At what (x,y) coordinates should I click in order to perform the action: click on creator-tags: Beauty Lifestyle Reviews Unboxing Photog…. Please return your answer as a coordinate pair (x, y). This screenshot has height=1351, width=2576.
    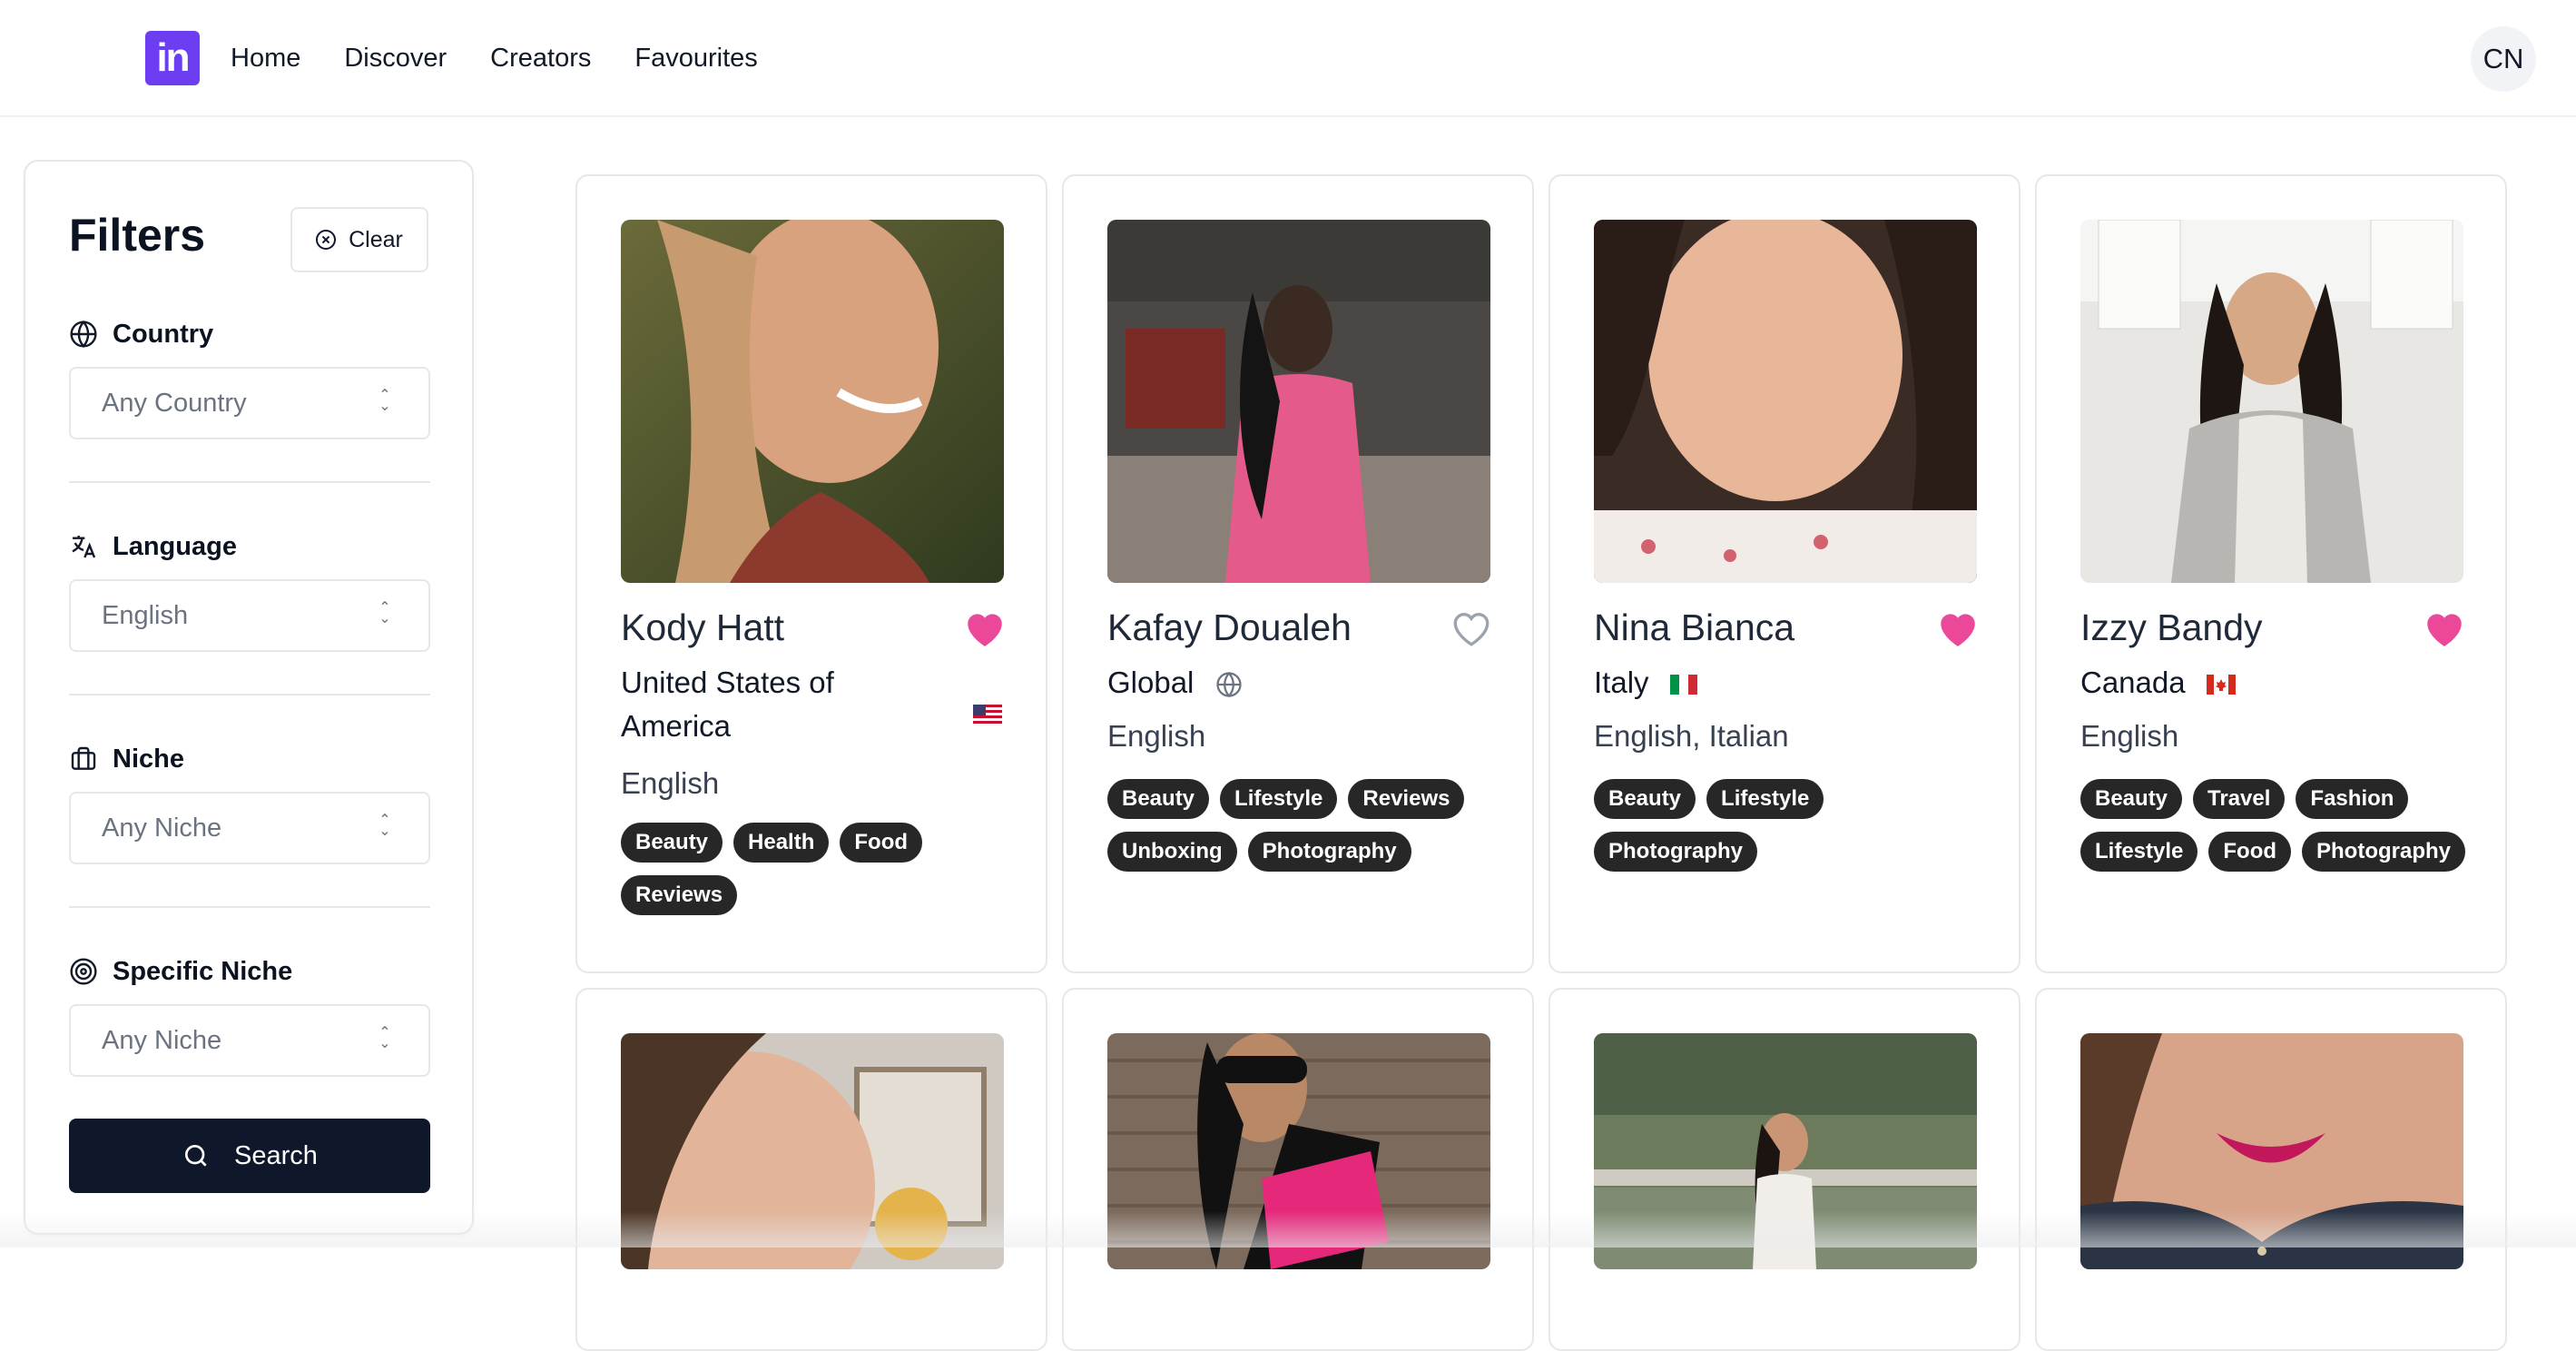
    Looking at the image, I should click on (1307, 826).